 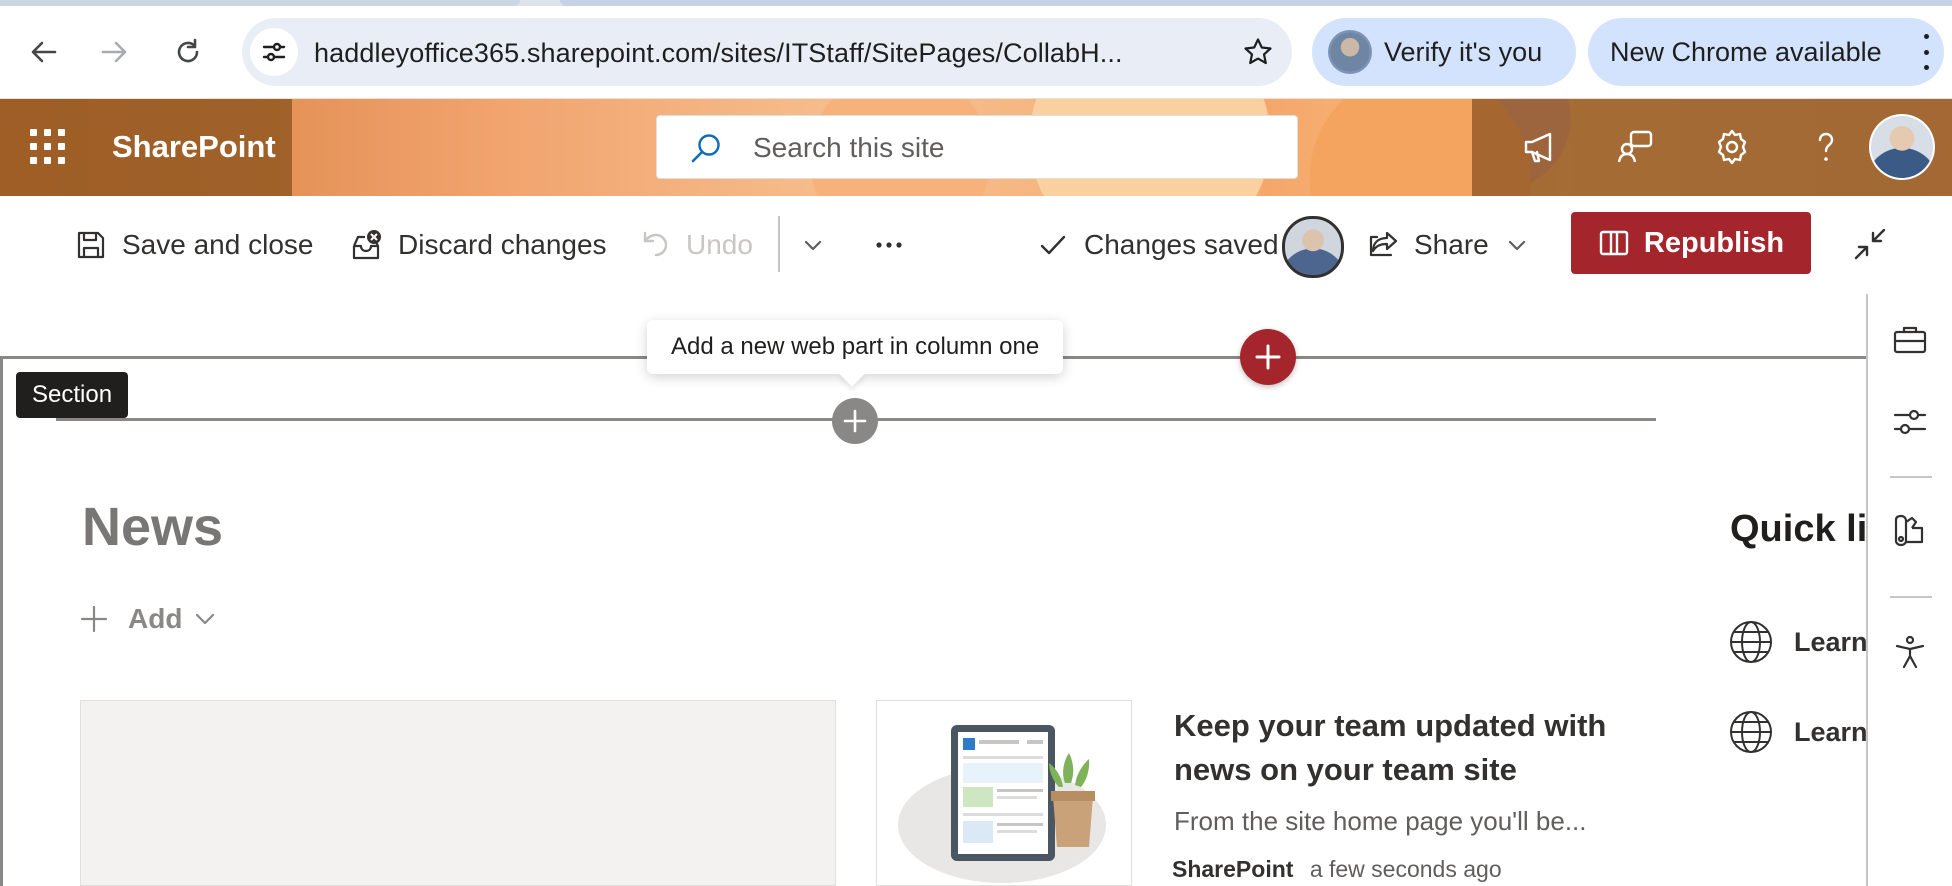 I want to click on back-arrow-icon, so click(x=44, y=52).